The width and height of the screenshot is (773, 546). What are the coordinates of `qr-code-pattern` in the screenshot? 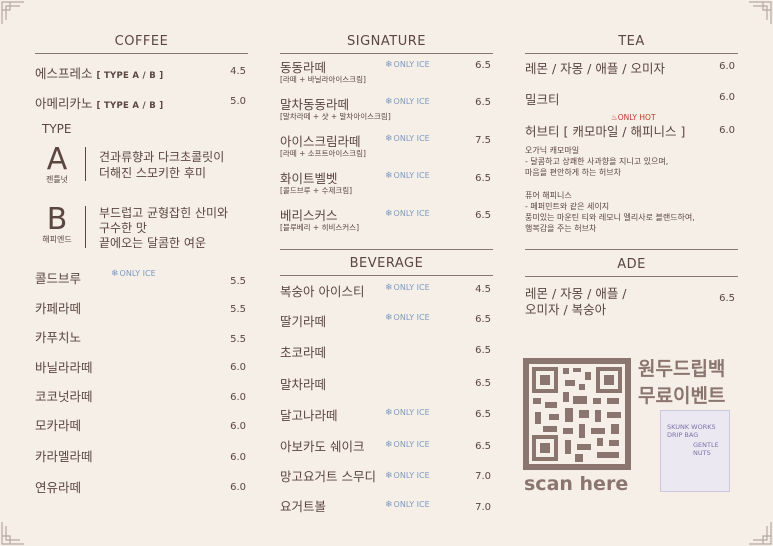 It's located at (577, 414).